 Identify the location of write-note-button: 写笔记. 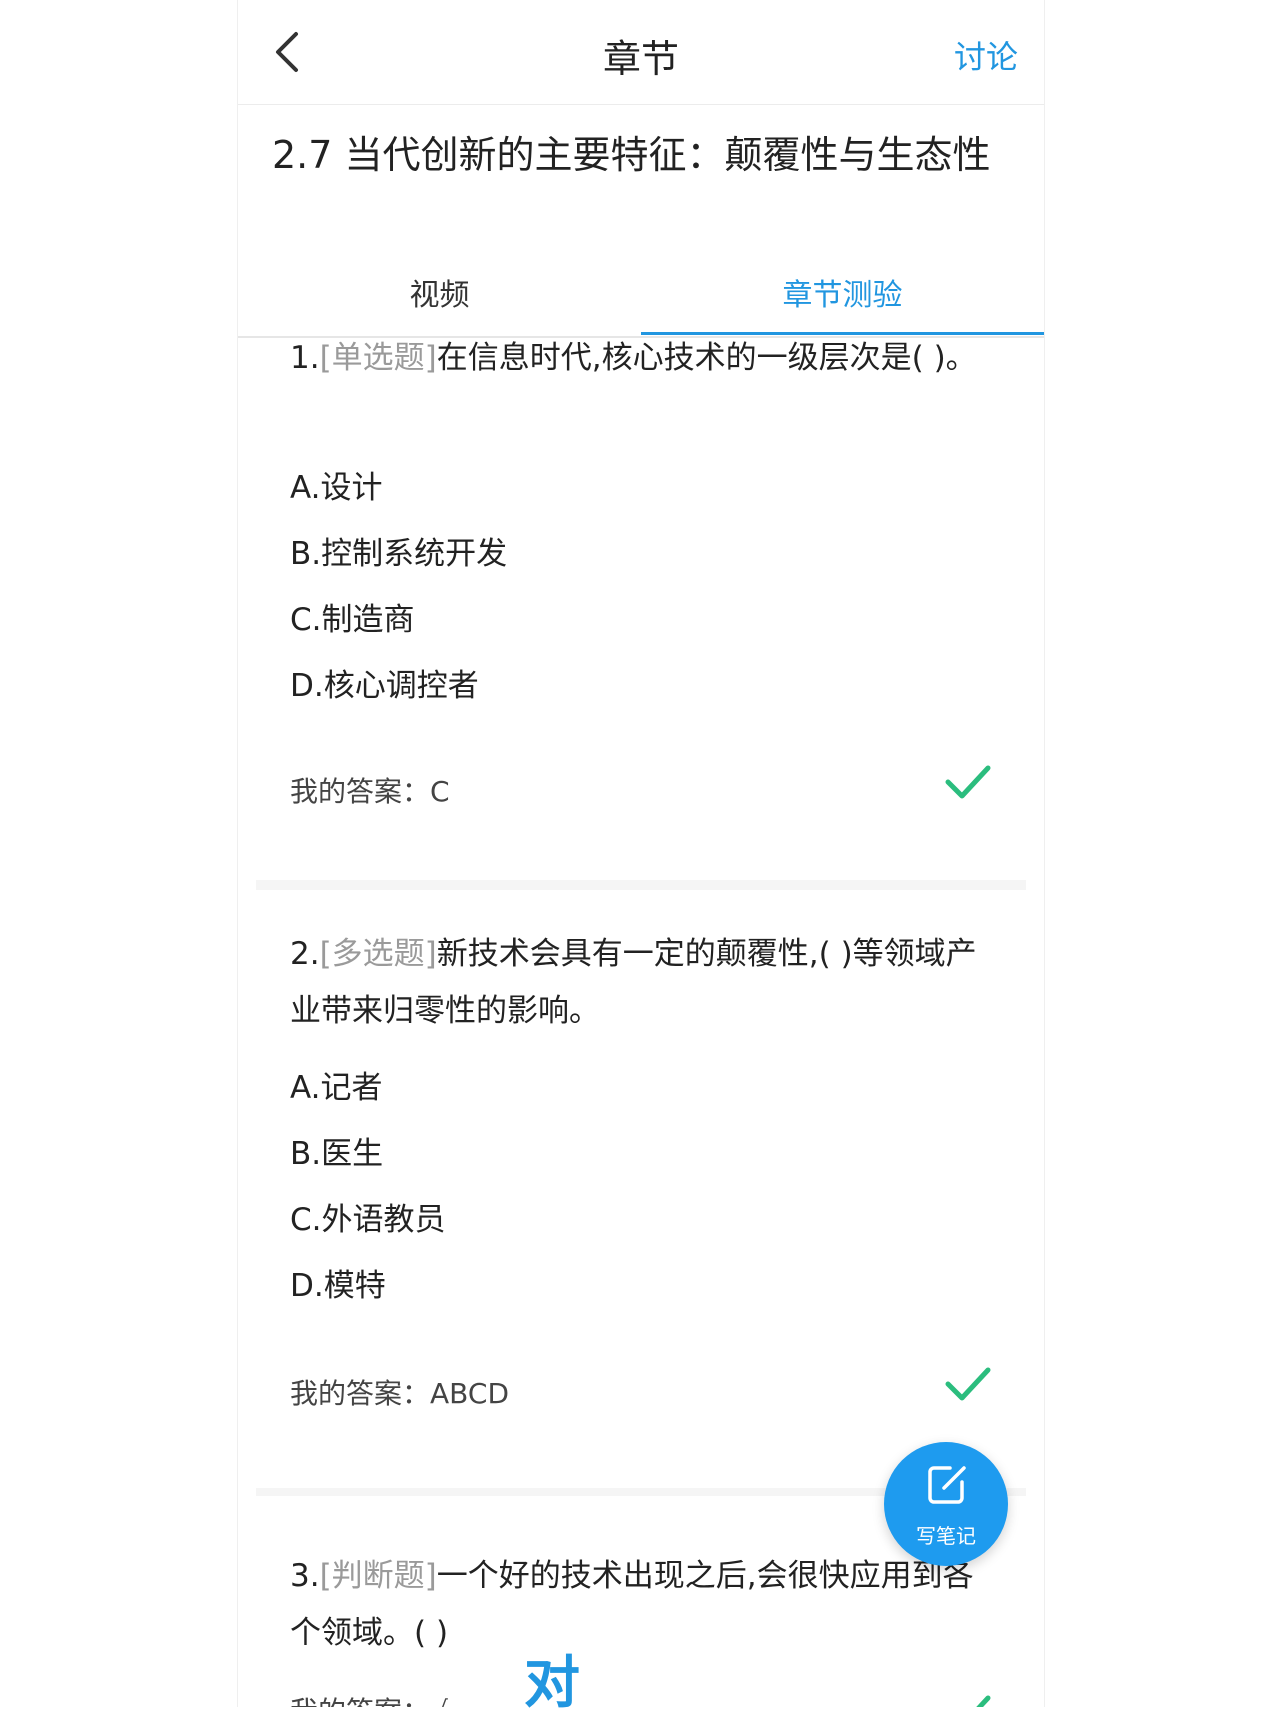
(946, 1504).